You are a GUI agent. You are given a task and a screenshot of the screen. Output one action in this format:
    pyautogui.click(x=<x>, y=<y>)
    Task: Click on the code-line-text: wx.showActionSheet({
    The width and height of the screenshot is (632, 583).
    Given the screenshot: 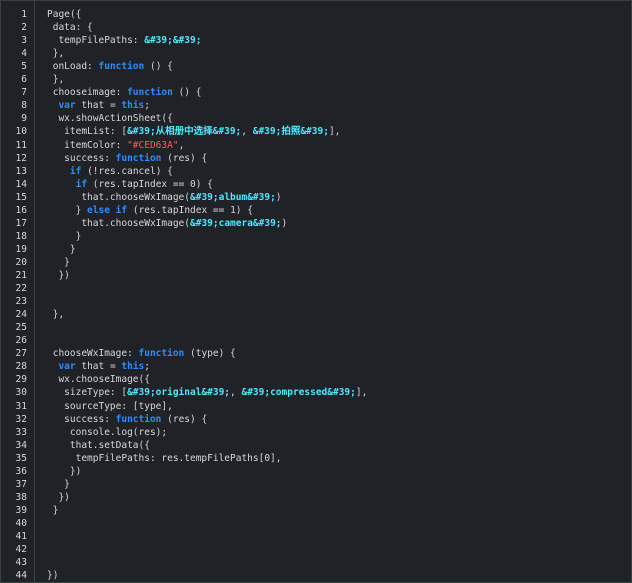 What is the action you would take?
    pyautogui.click(x=110, y=119)
    